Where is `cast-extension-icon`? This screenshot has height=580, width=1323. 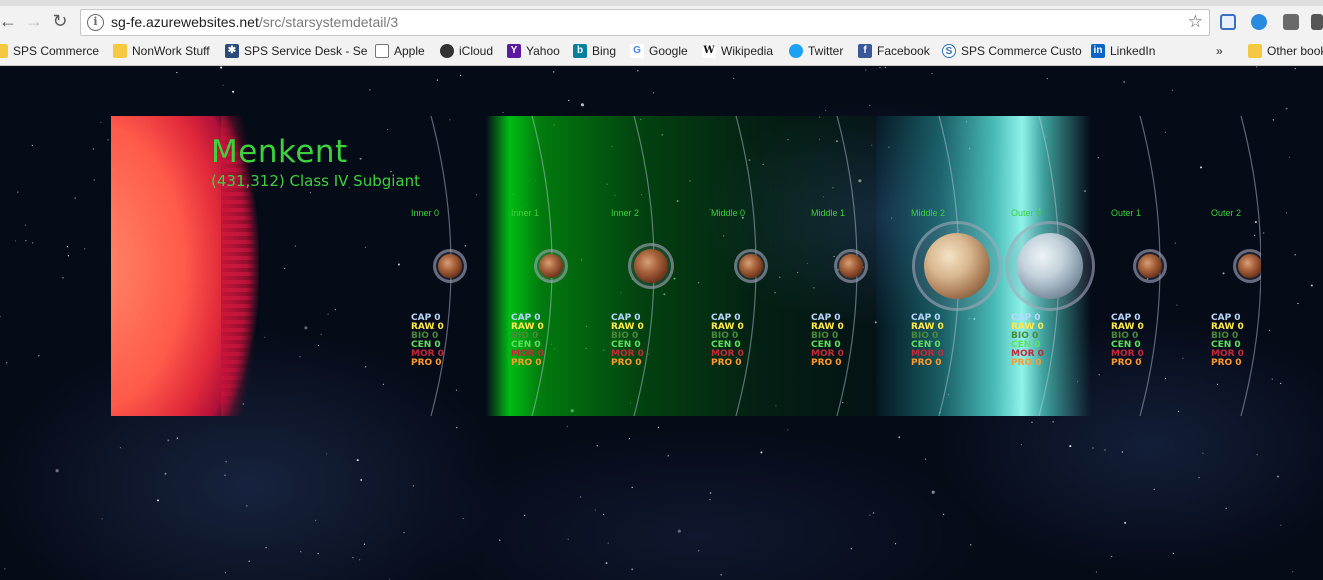 cast-extension-icon is located at coordinates (1228, 22).